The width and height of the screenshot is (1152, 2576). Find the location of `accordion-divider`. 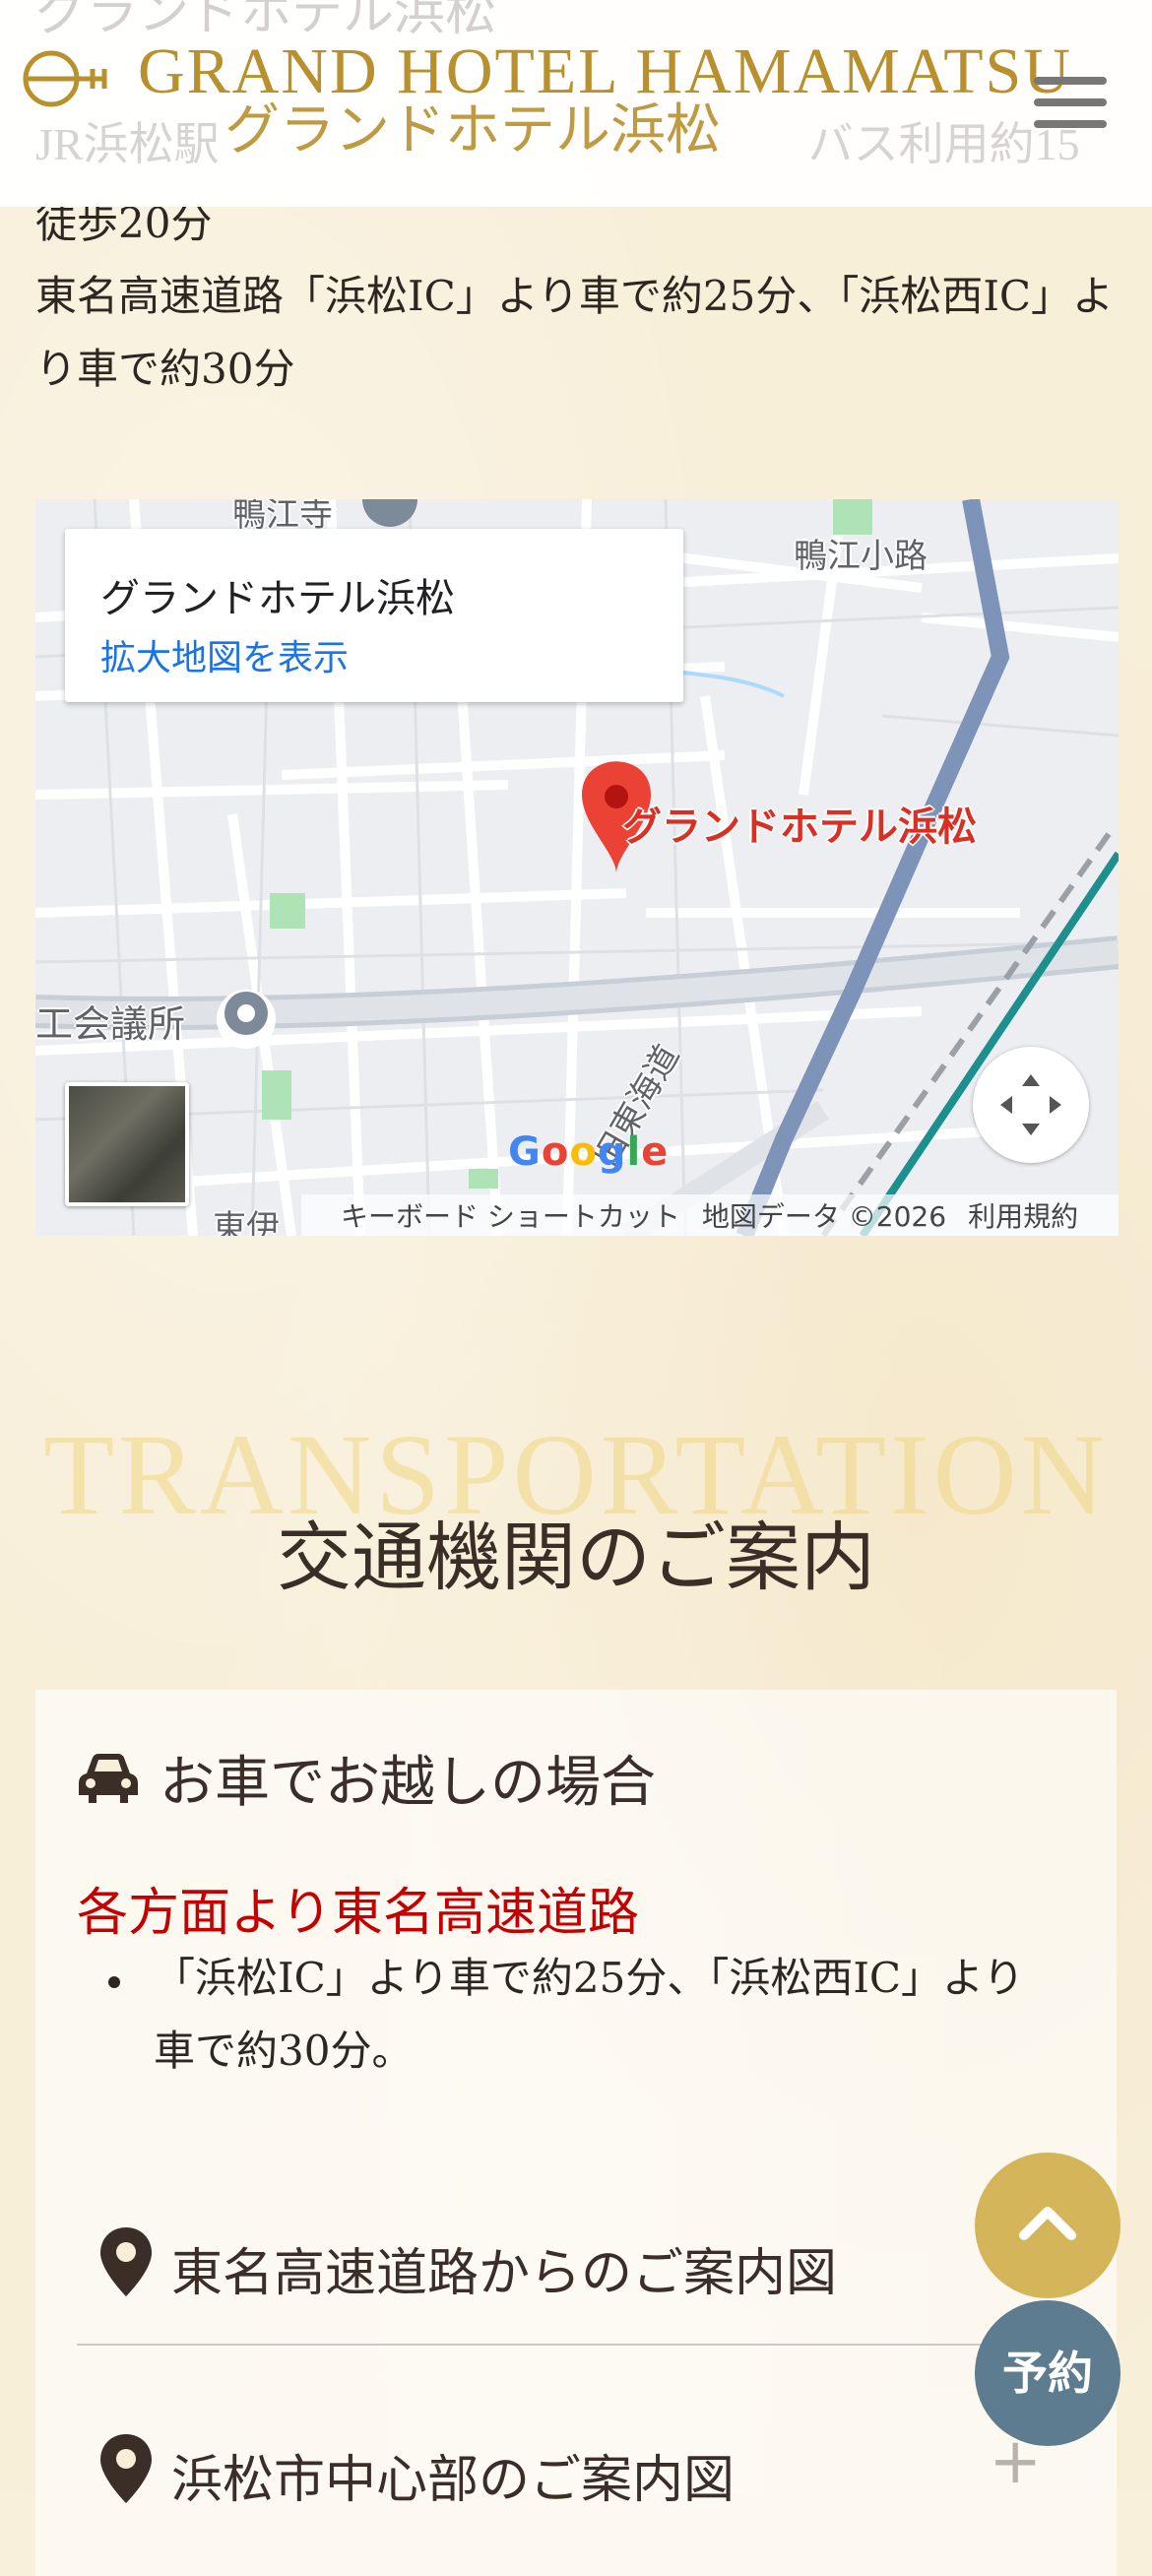

accordion-divider is located at coordinates (569, 2345).